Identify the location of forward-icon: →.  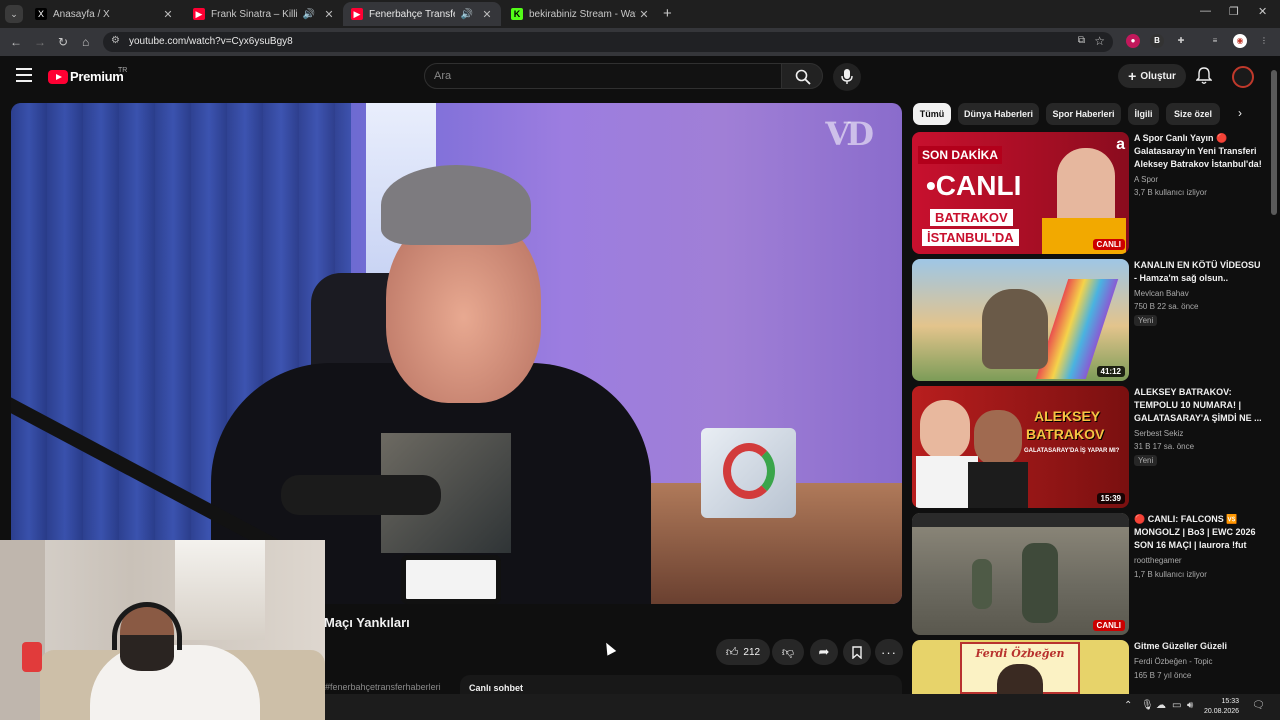
(40, 42).